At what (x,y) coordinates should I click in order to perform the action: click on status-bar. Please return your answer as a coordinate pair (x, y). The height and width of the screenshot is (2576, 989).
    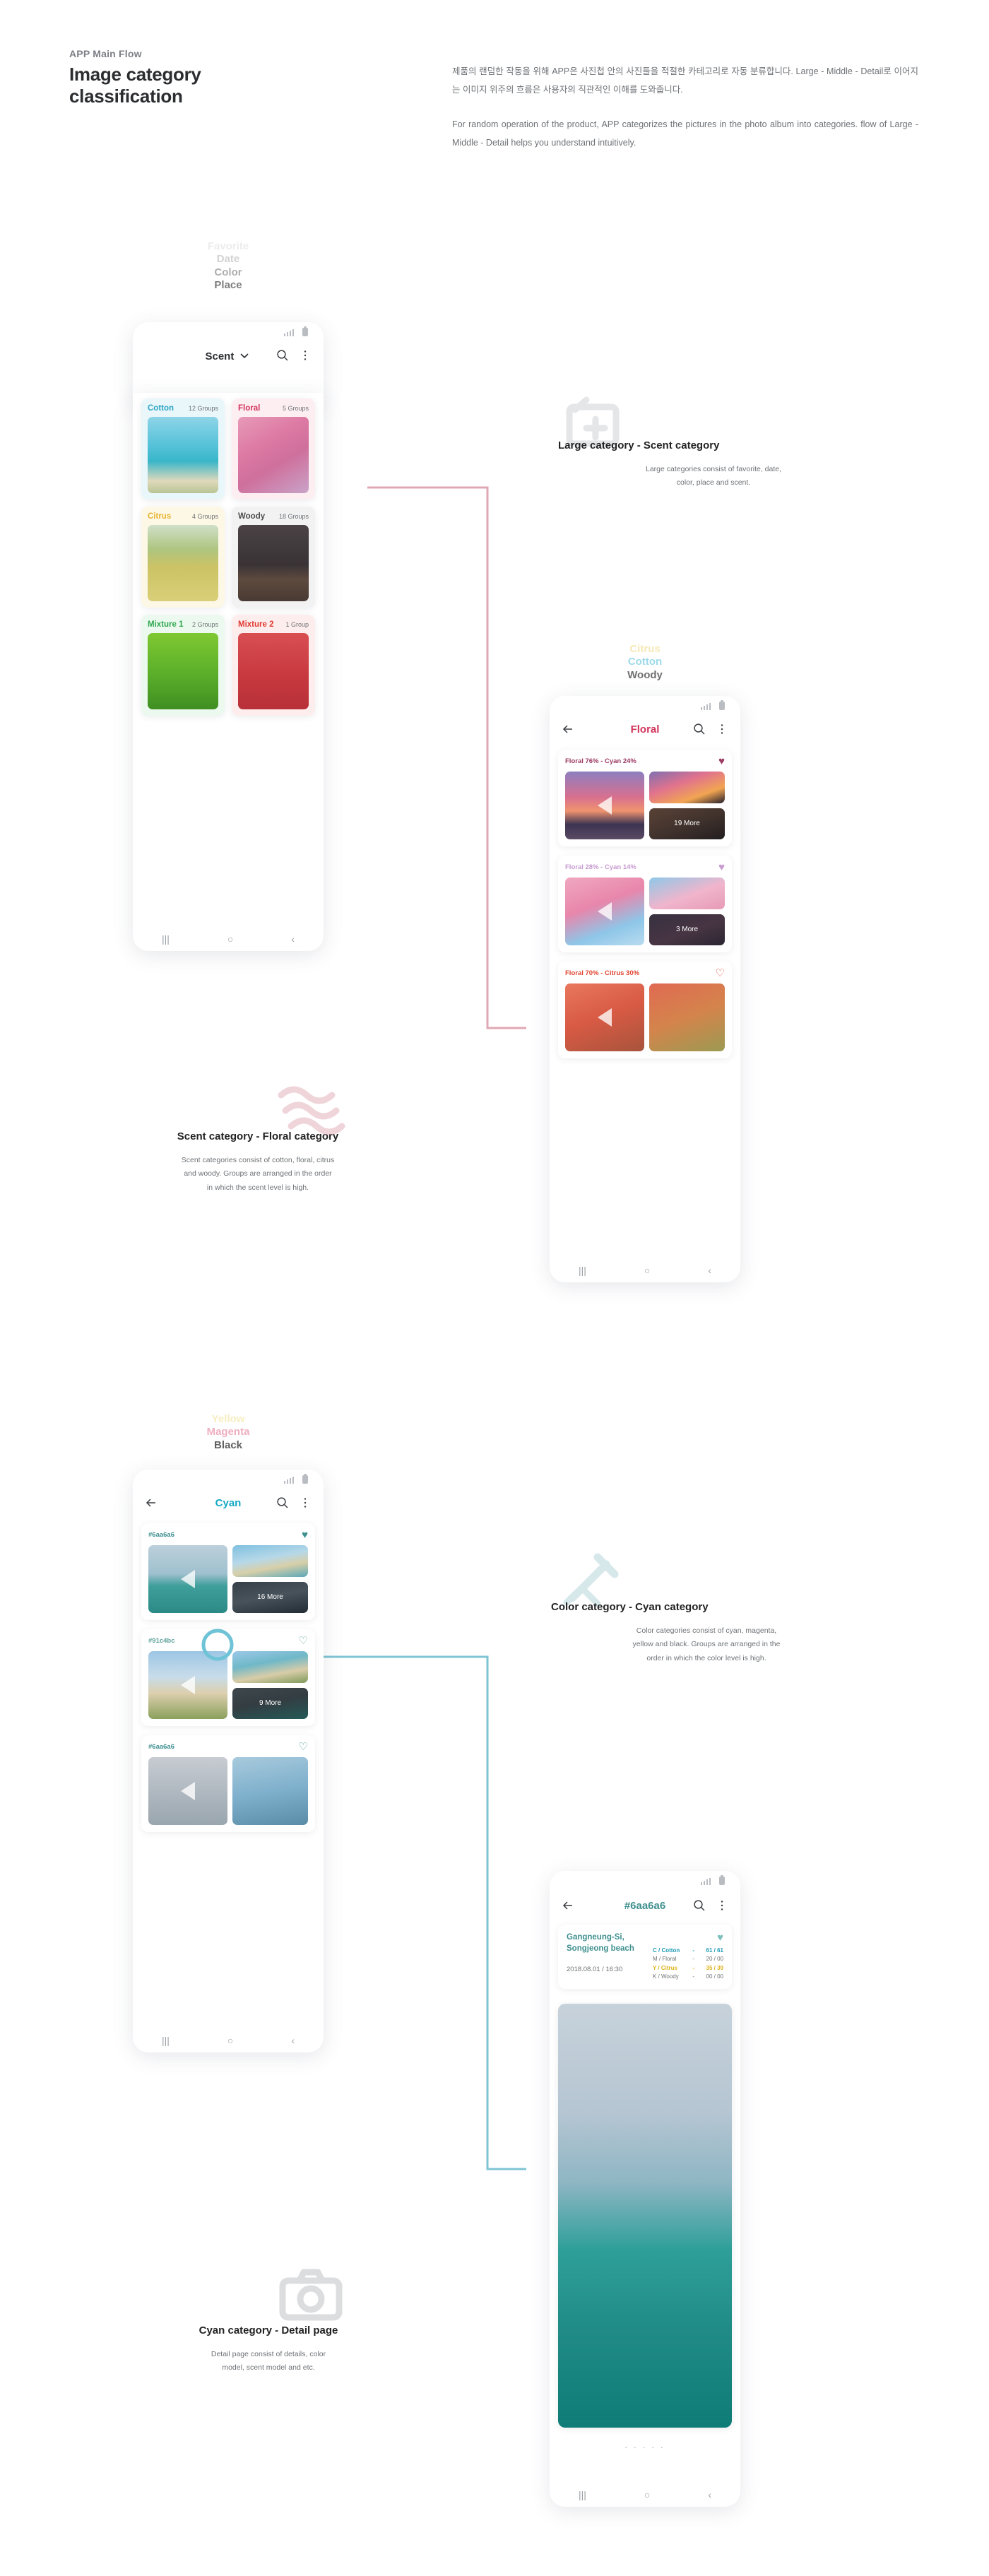
    Looking at the image, I should click on (228, 1479).